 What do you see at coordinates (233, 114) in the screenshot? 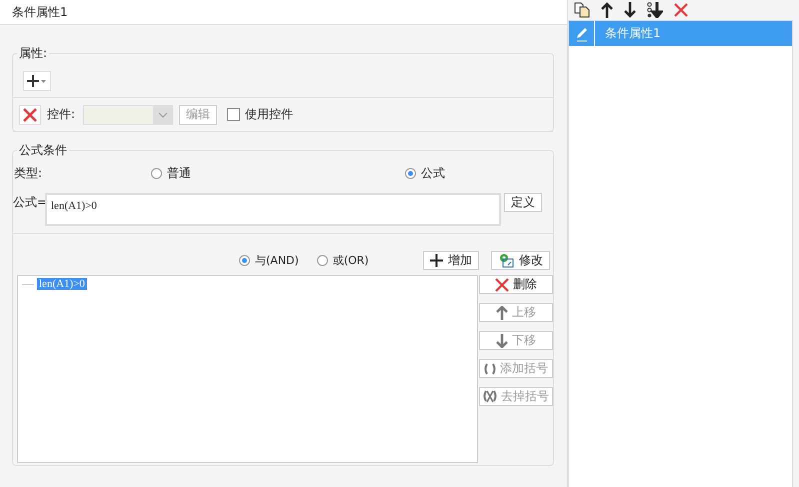
I see `checkbox` at bounding box center [233, 114].